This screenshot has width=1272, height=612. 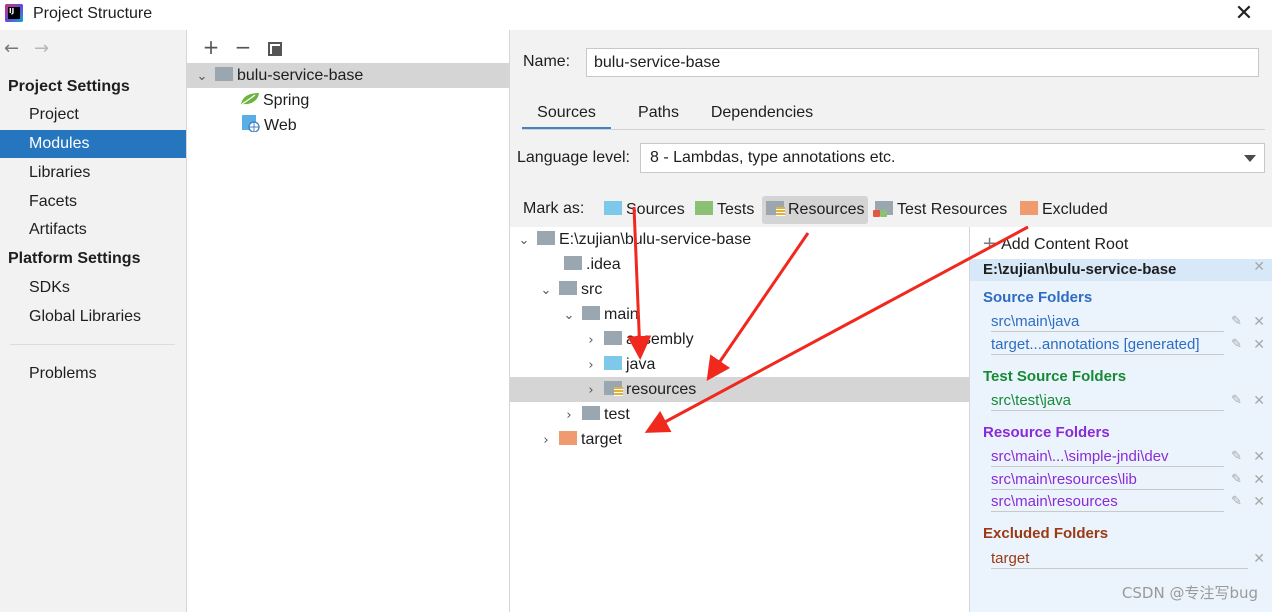 What do you see at coordinates (93, 288) in the screenshot?
I see `sidebar-item-sdks: SDKs` at bounding box center [93, 288].